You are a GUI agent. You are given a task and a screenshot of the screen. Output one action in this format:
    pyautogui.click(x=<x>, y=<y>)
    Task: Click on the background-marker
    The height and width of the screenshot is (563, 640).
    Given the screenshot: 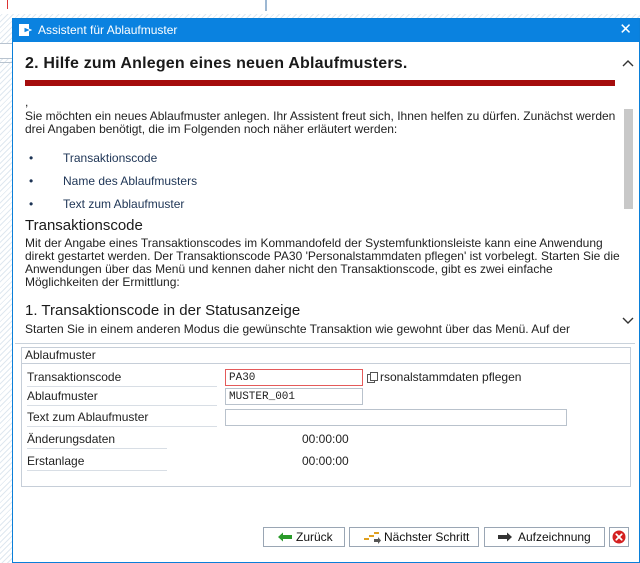 What is the action you would take?
    pyautogui.click(x=7, y=4)
    